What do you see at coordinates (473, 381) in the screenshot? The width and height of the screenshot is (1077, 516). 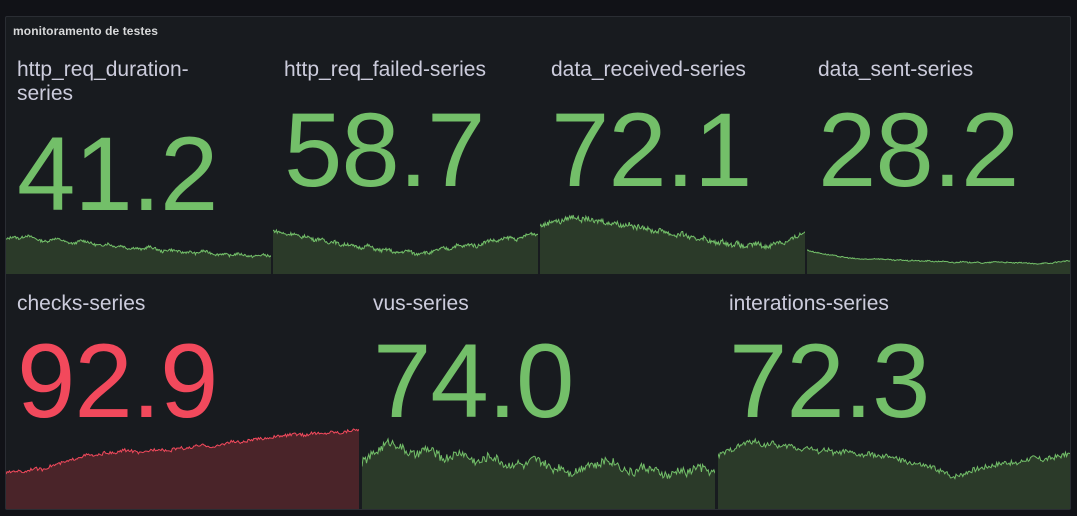 I see `stat-value: 74.0` at bounding box center [473, 381].